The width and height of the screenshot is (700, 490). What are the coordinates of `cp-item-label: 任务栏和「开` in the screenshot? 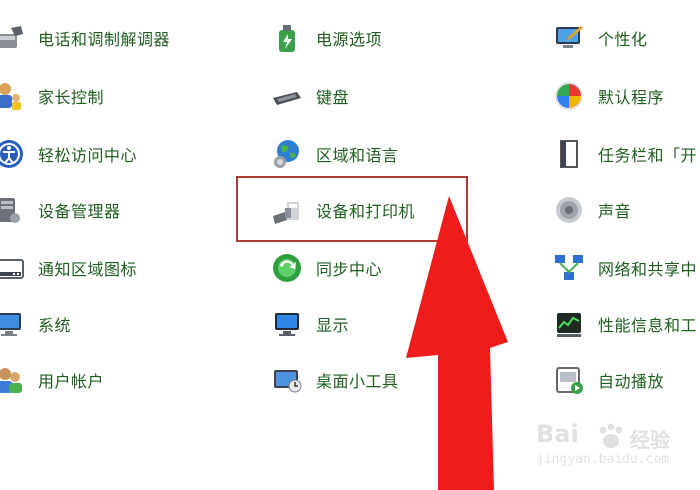 It's located at (648, 155).